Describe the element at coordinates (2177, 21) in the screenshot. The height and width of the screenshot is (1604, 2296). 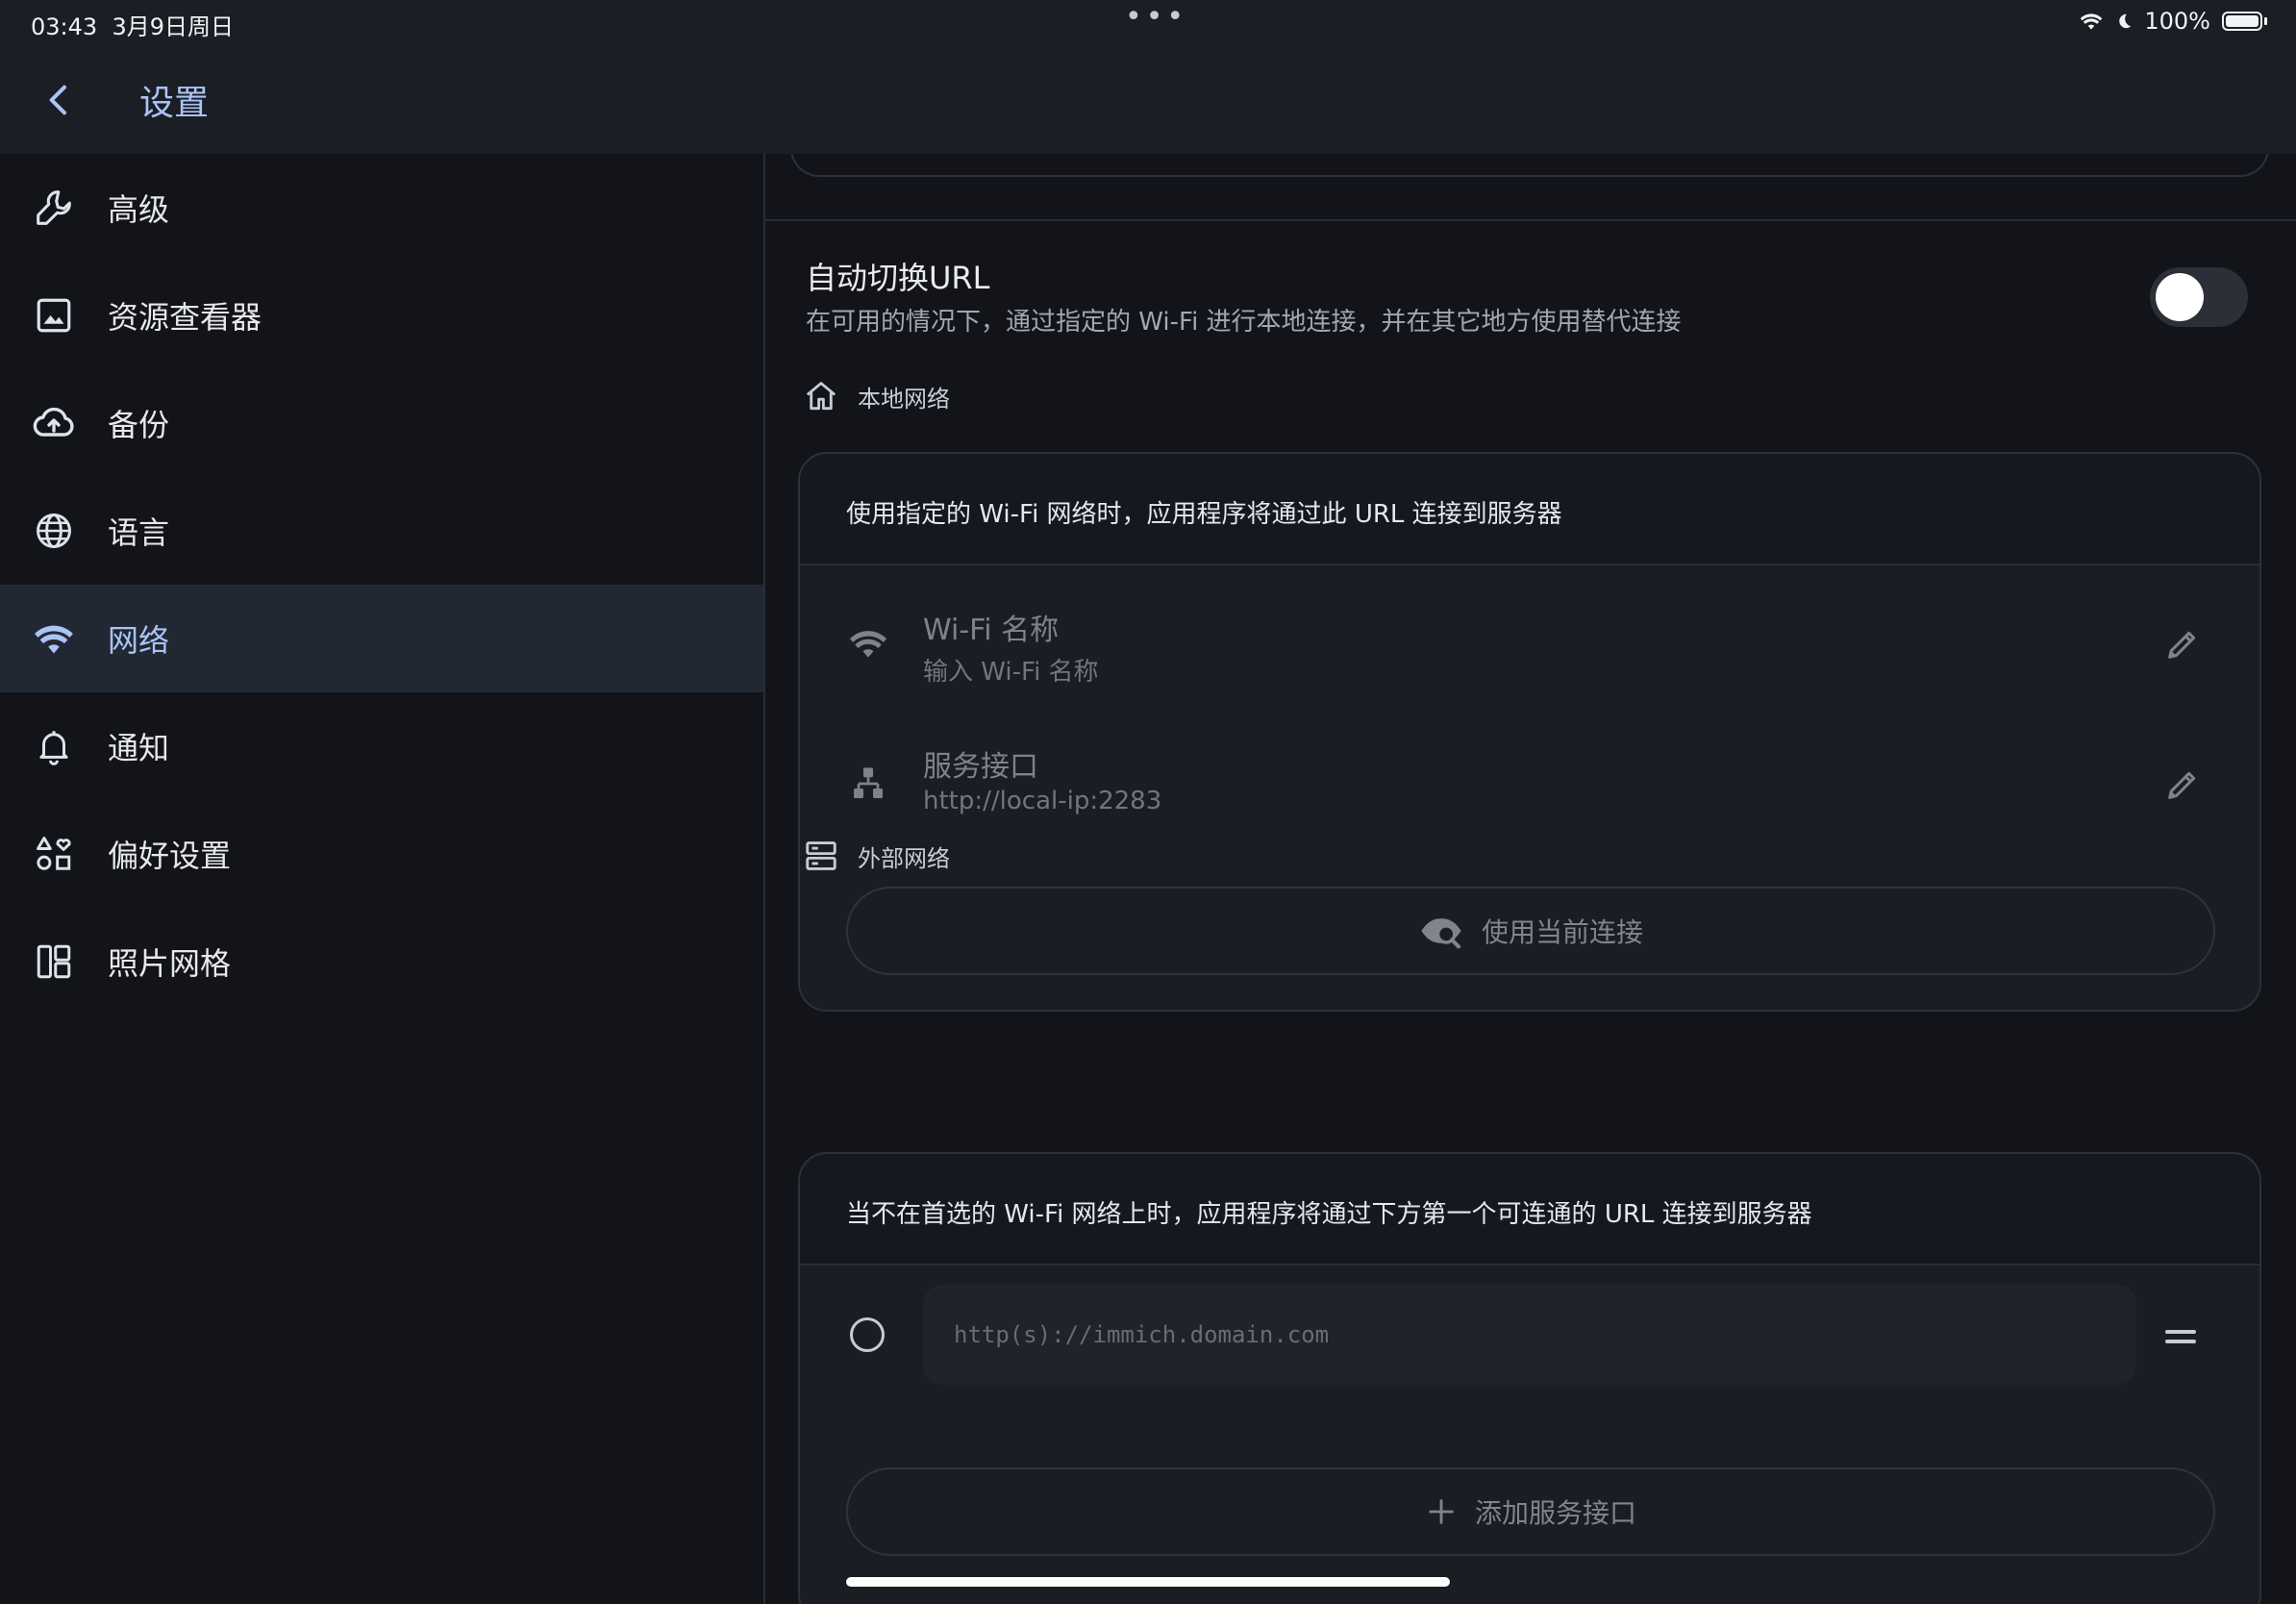
I see `battery-percent: 100%` at that location.